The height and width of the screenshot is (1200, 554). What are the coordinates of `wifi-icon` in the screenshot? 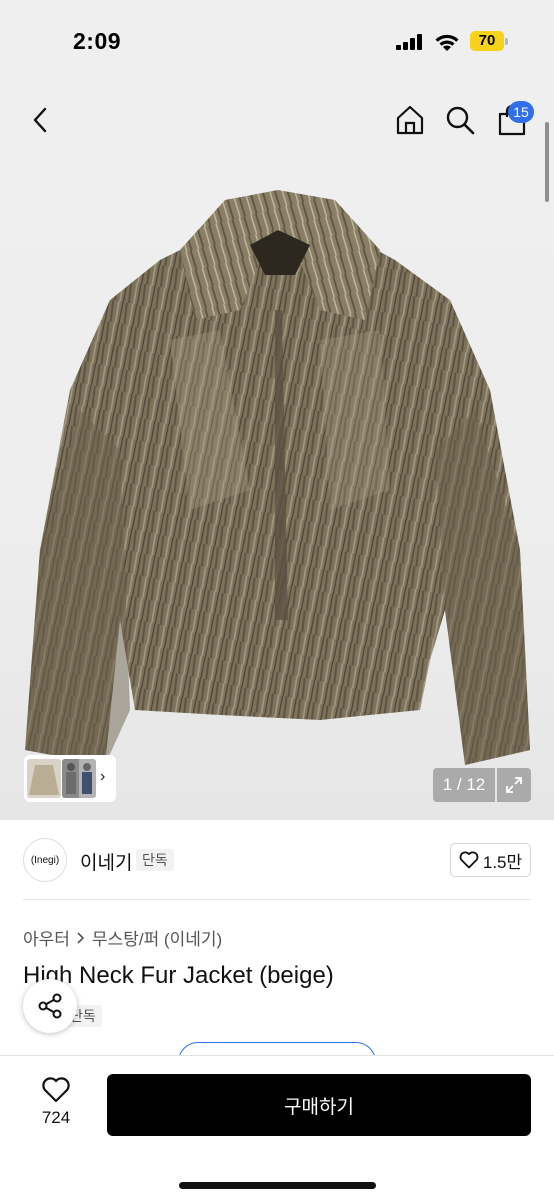 It's located at (447, 42).